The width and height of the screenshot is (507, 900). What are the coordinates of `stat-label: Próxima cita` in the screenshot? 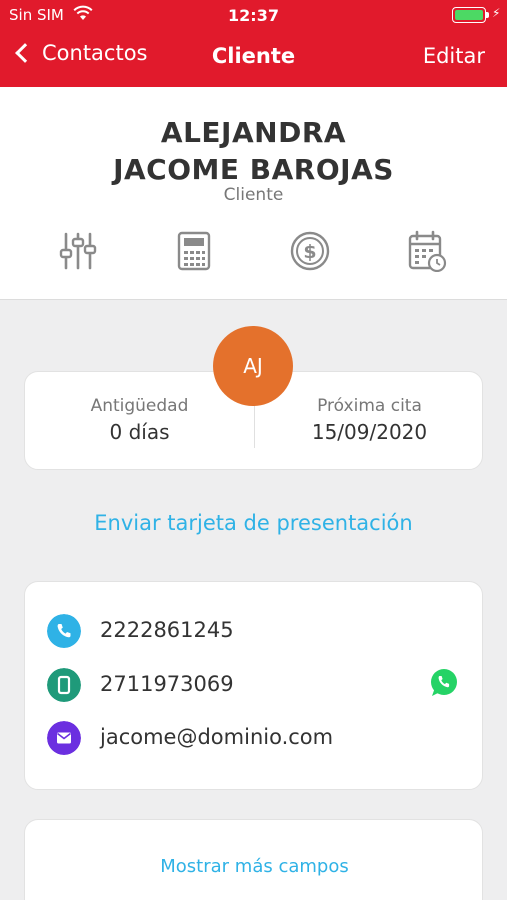 It's located at (369, 406).